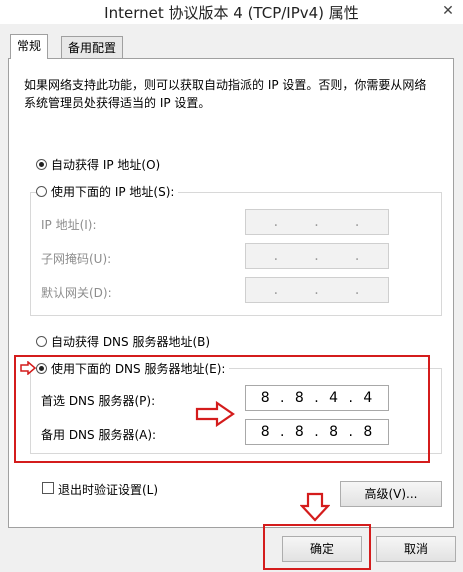 This screenshot has height=572, width=463. Describe the element at coordinates (69, 225) in the screenshot. I see `ip-address-label: IP 地址(I):` at that location.